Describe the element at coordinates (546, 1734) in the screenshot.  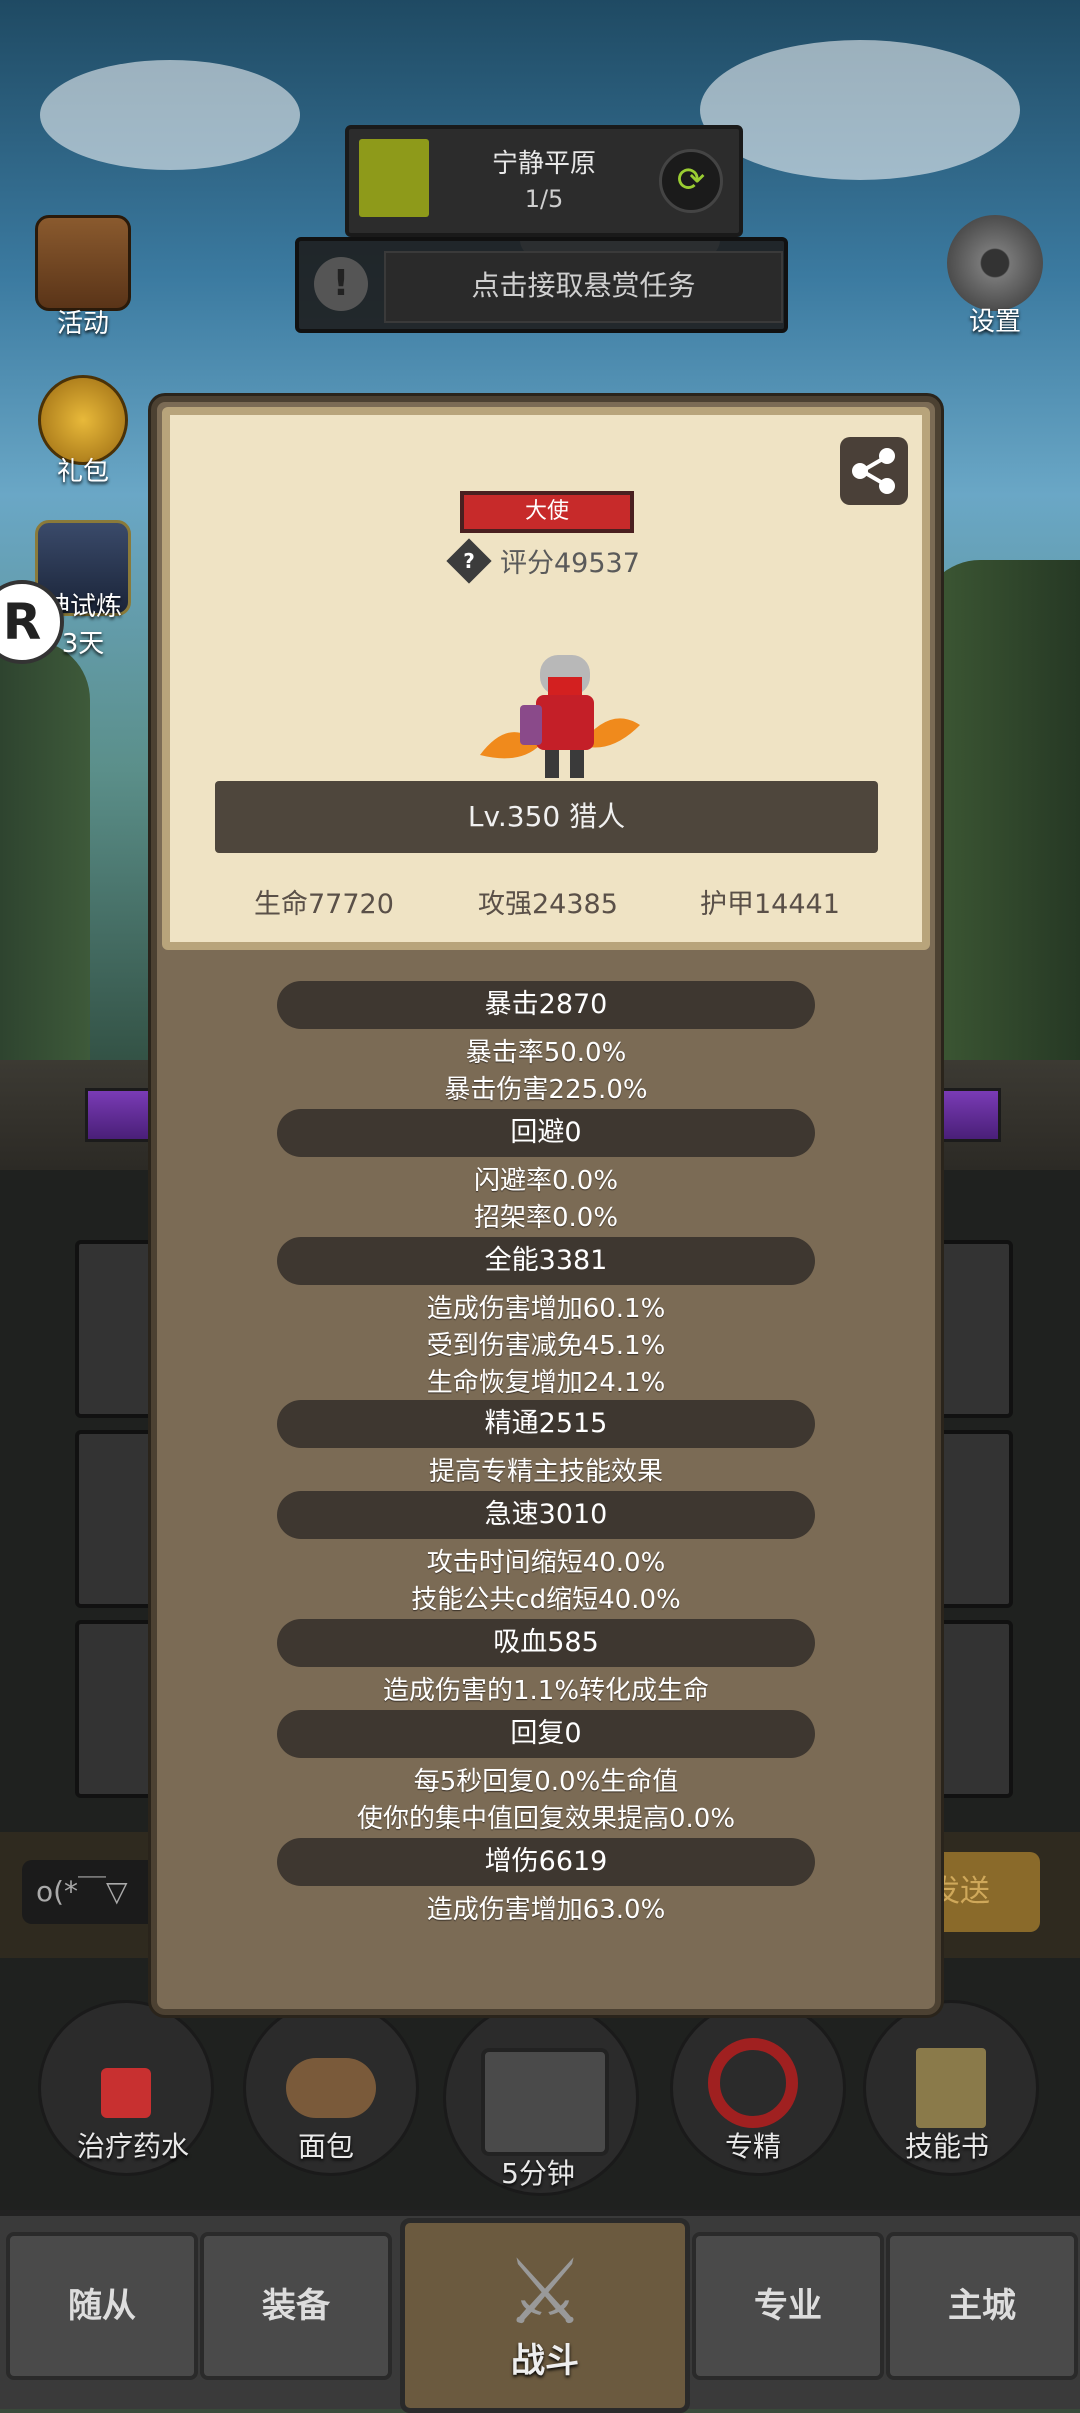
I see `stat-header-regen: 回复0` at that location.